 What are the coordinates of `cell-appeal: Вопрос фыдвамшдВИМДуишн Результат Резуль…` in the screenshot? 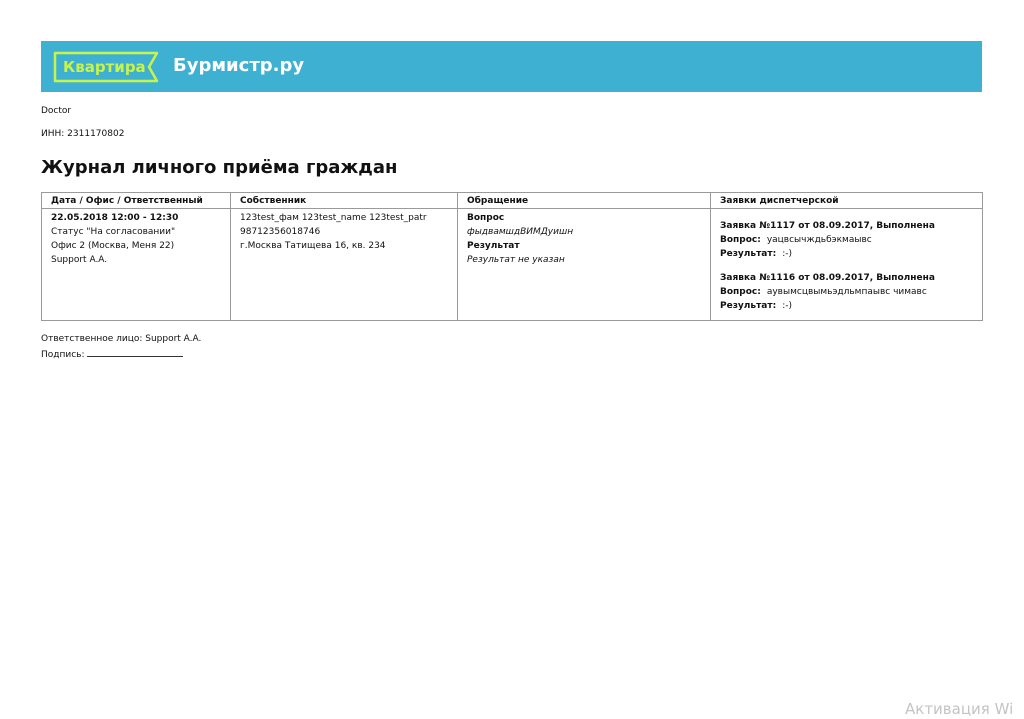 It's located at (584, 264).